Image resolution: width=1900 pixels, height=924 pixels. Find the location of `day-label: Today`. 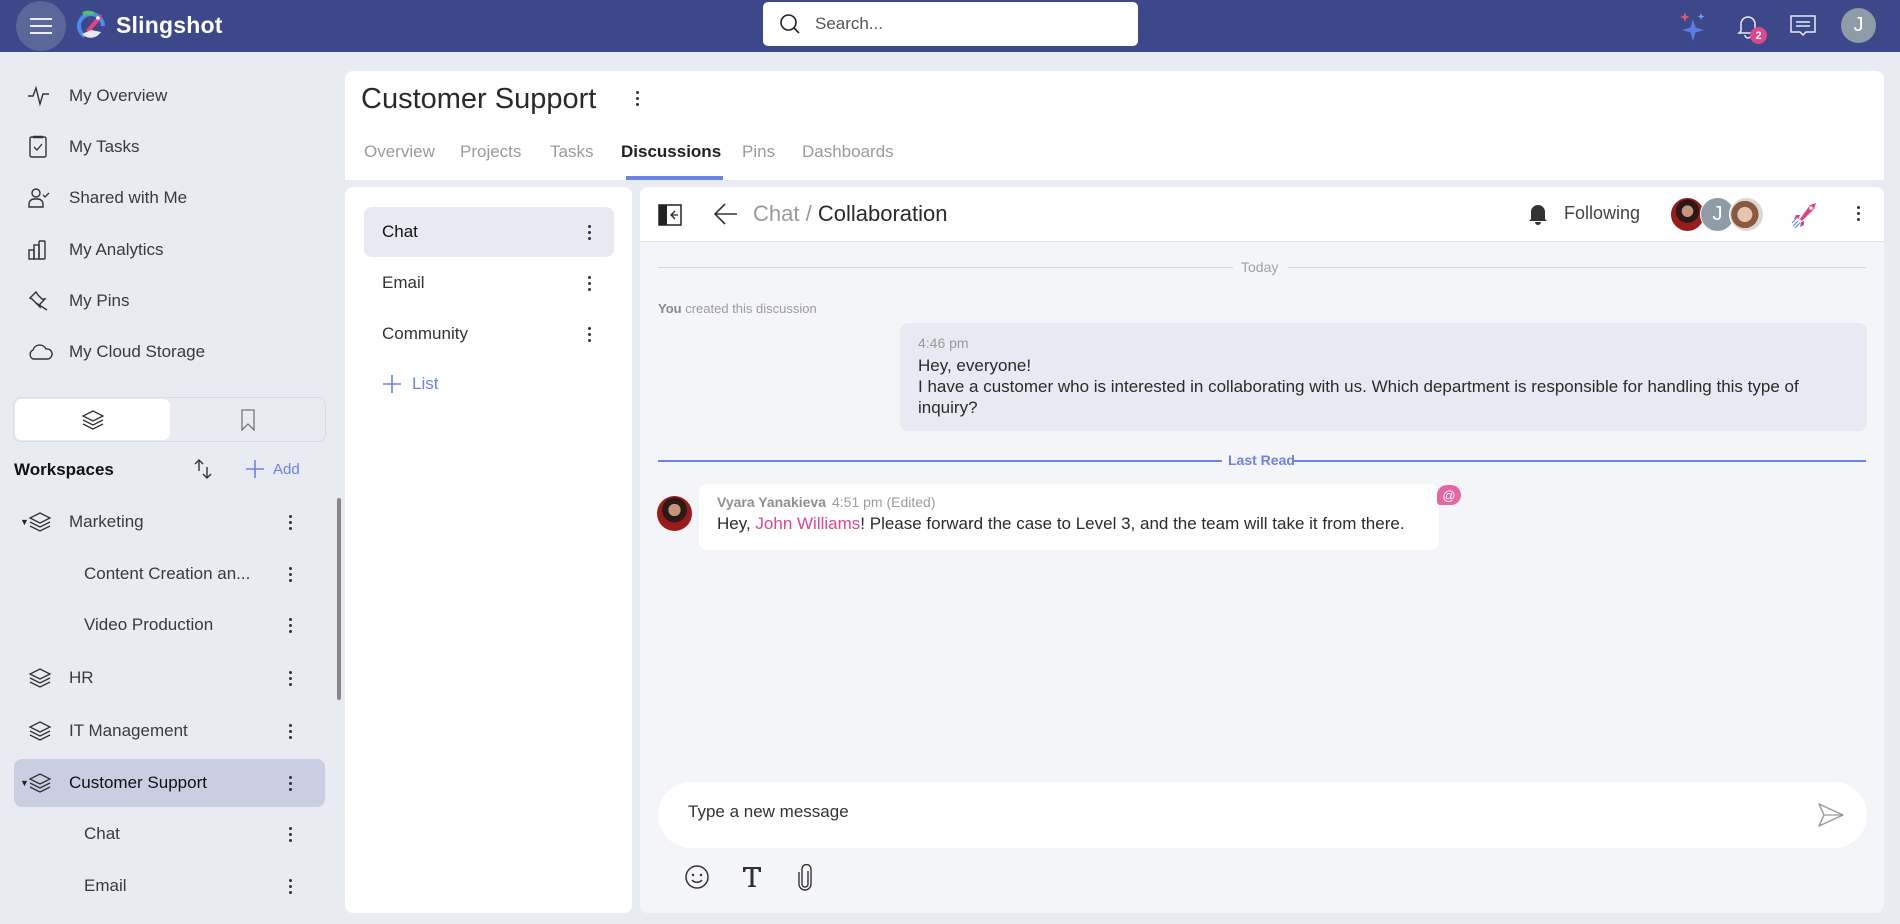

day-label: Today is located at coordinates (1260, 267).